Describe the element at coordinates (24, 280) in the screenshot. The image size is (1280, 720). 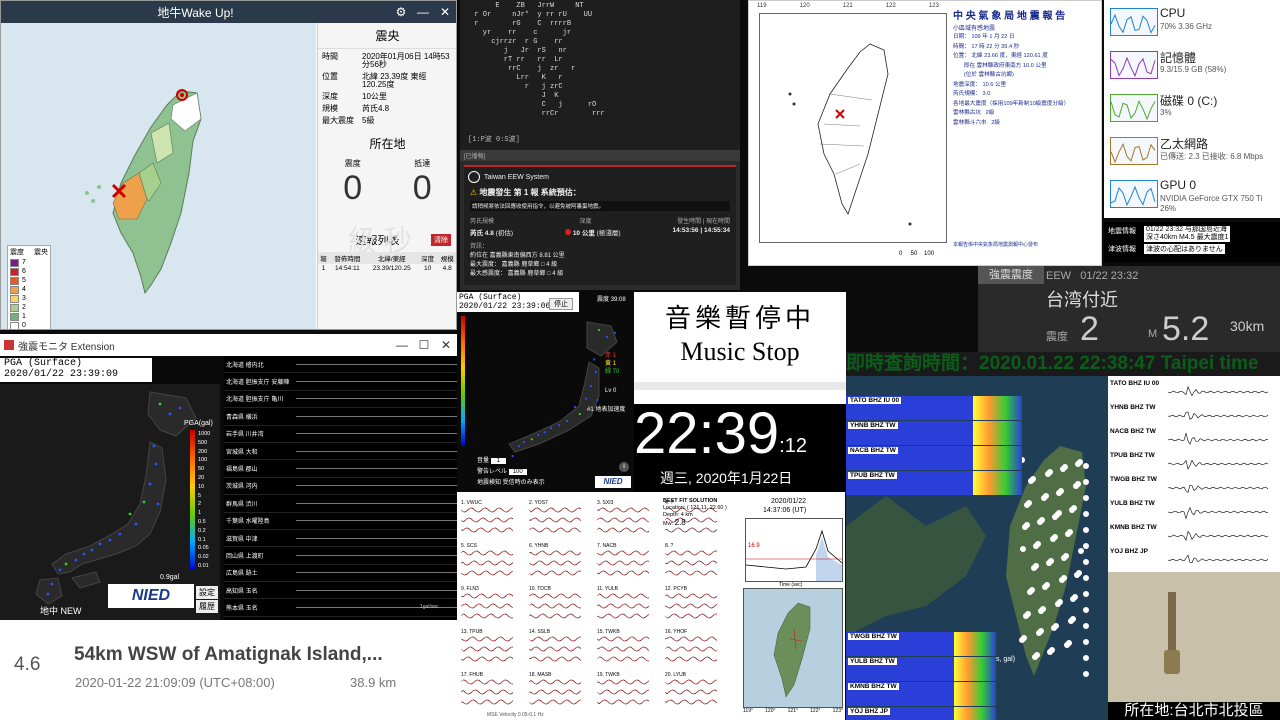
I see `legend-value: 5` at that location.